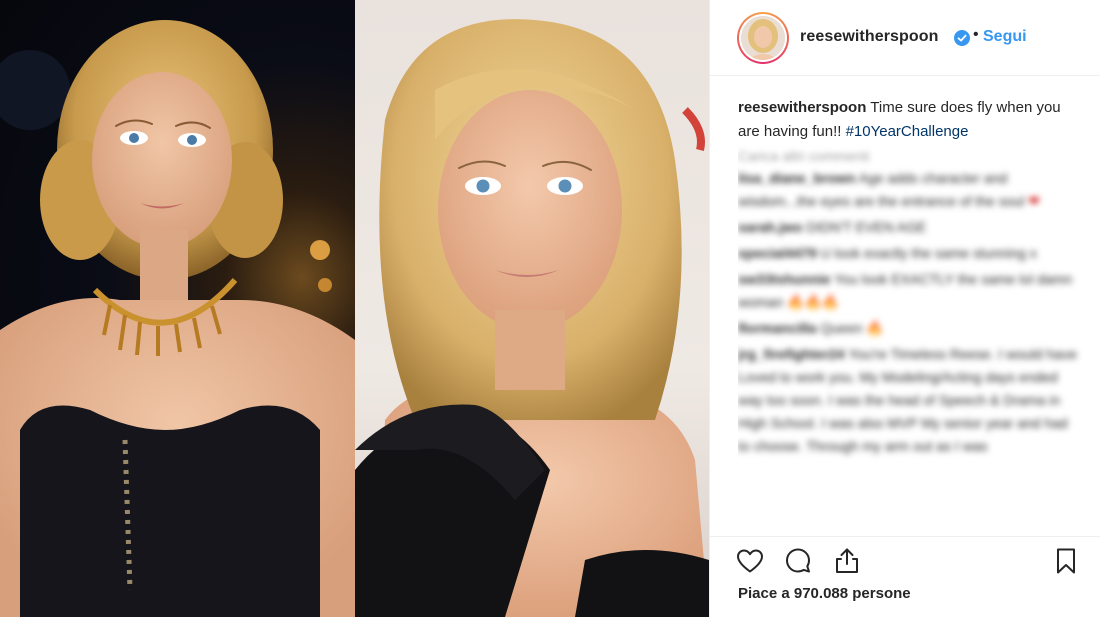 This screenshot has height=617, width=1100. Describe the element at coordinates (928, 253) in the screenshot. I see `comment-text: U look exactly the same stunning x` at that location.